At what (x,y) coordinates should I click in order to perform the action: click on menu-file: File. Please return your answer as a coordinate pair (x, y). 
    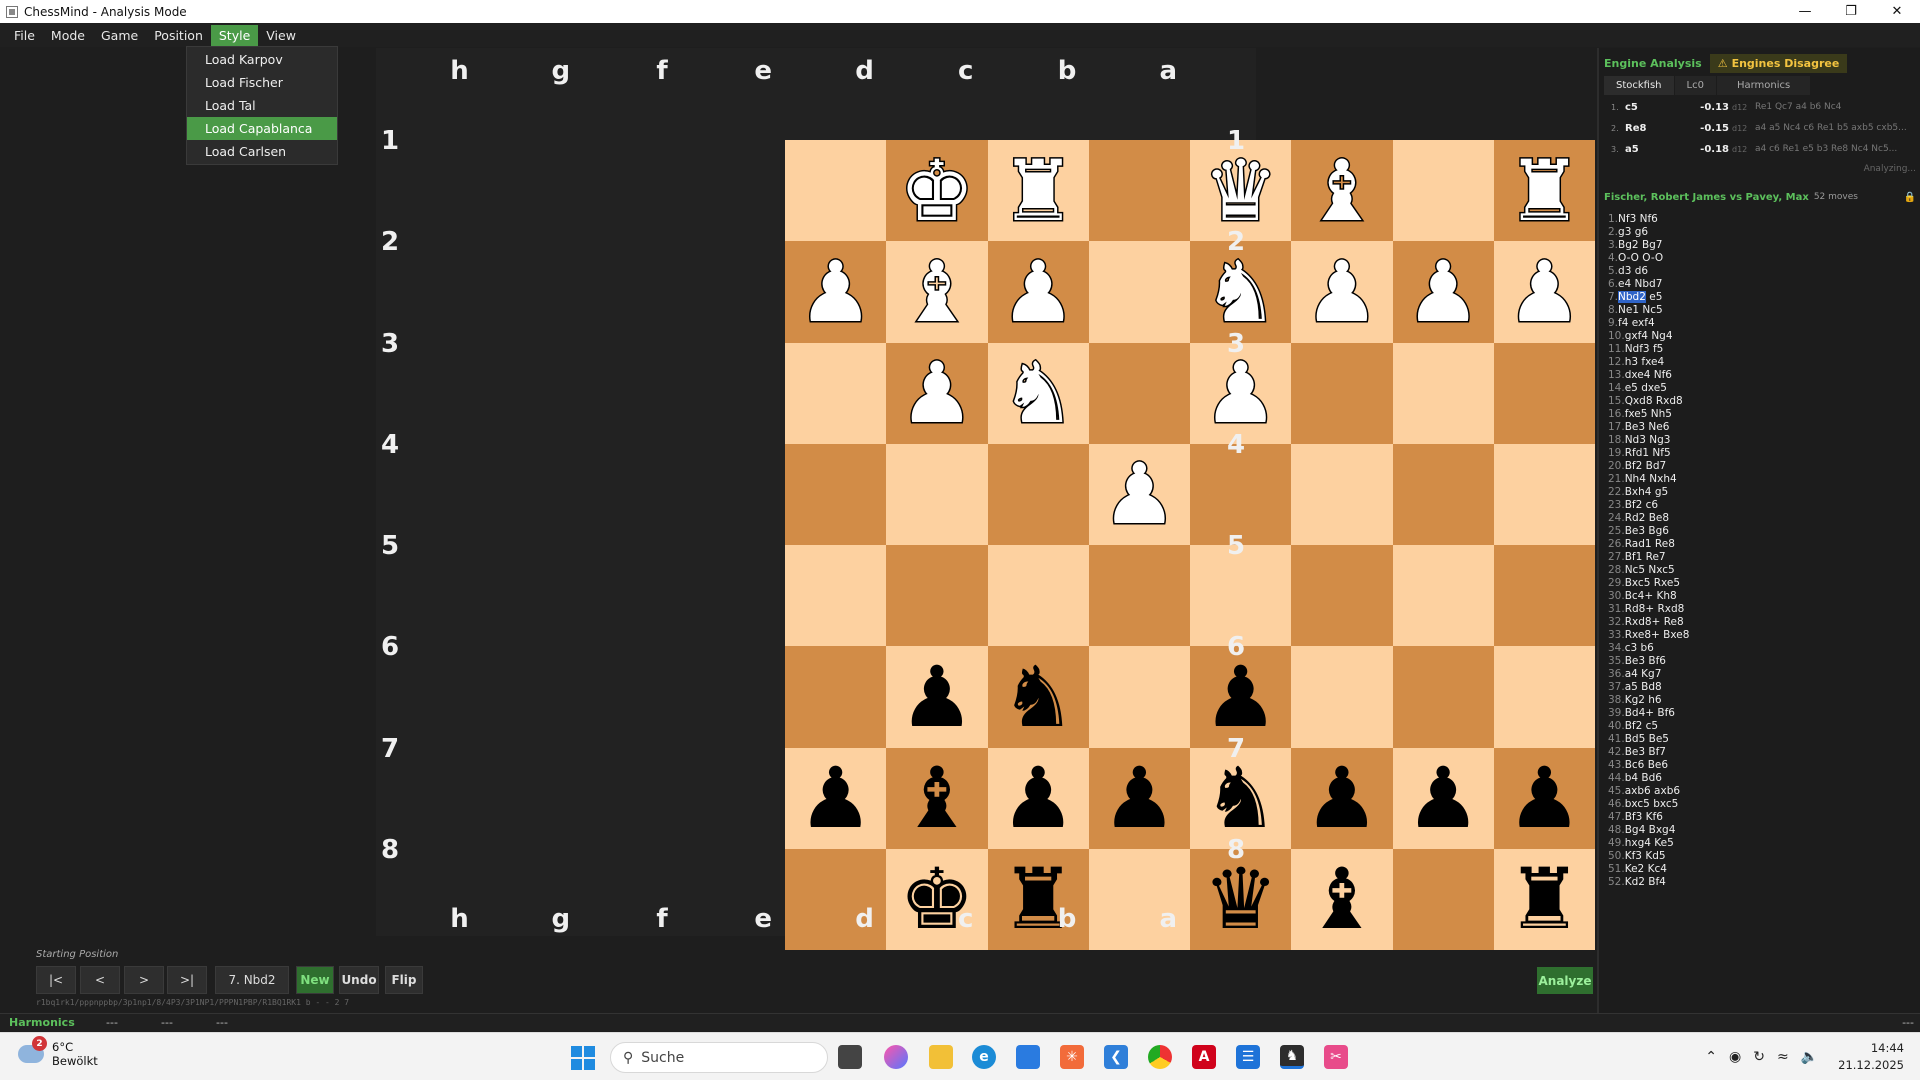
    Looking at the image, I should click on (24, 35).